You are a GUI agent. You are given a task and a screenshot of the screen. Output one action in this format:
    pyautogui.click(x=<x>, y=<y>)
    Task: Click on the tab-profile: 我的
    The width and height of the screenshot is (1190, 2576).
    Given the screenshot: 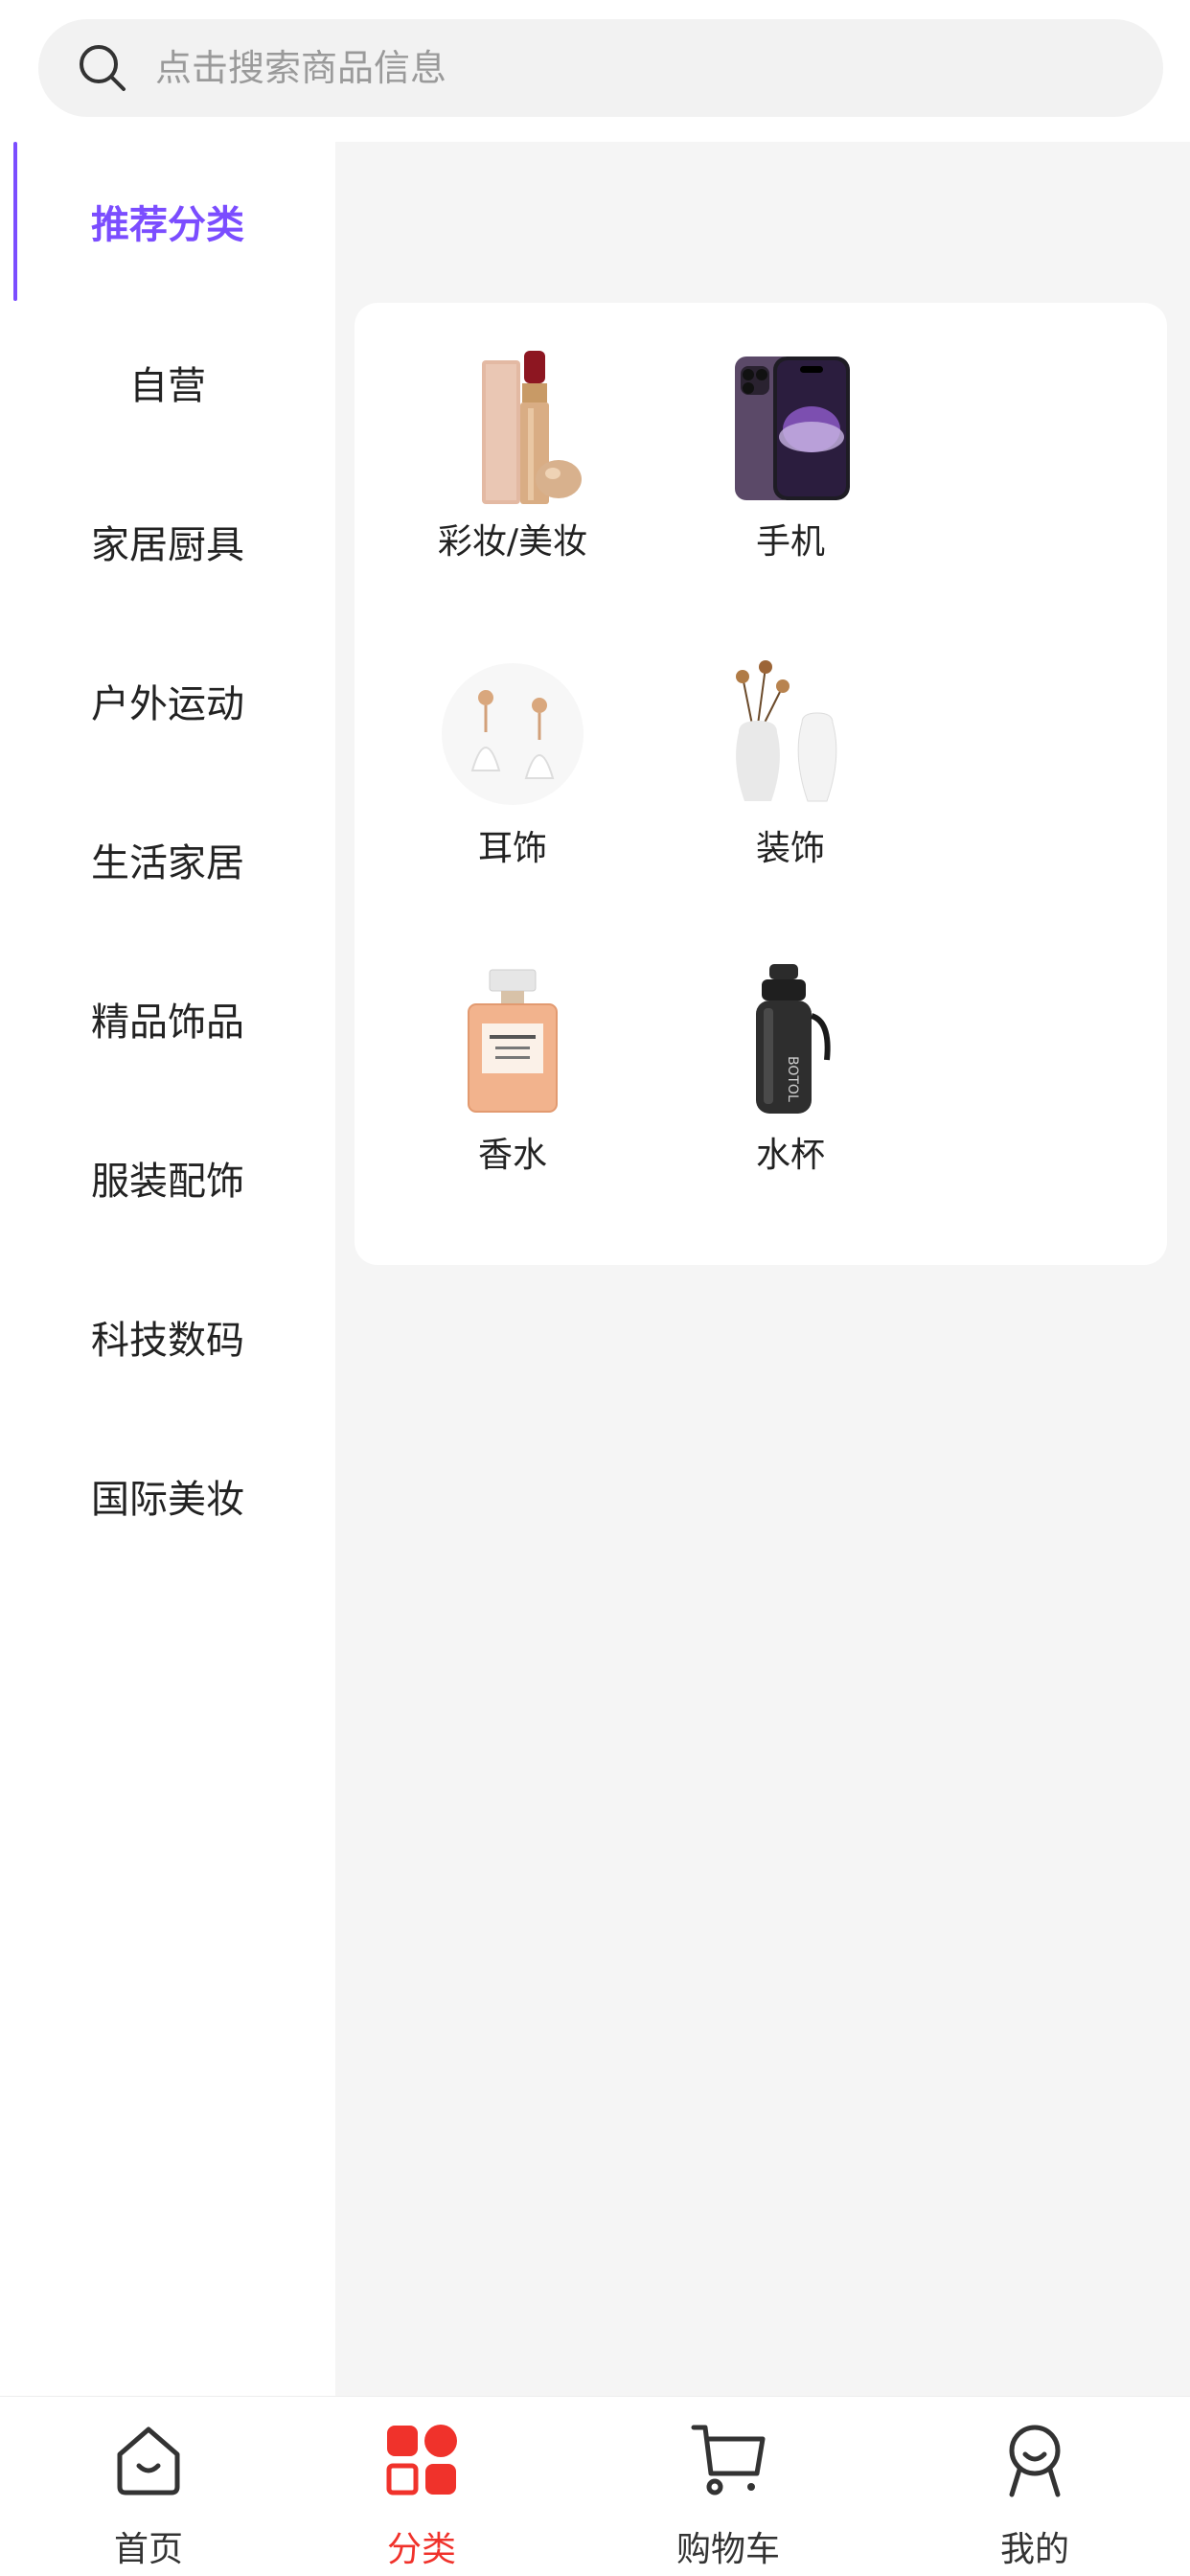 What is the action you would take?
    pyautogui.click(x=1035, y=2486)
    